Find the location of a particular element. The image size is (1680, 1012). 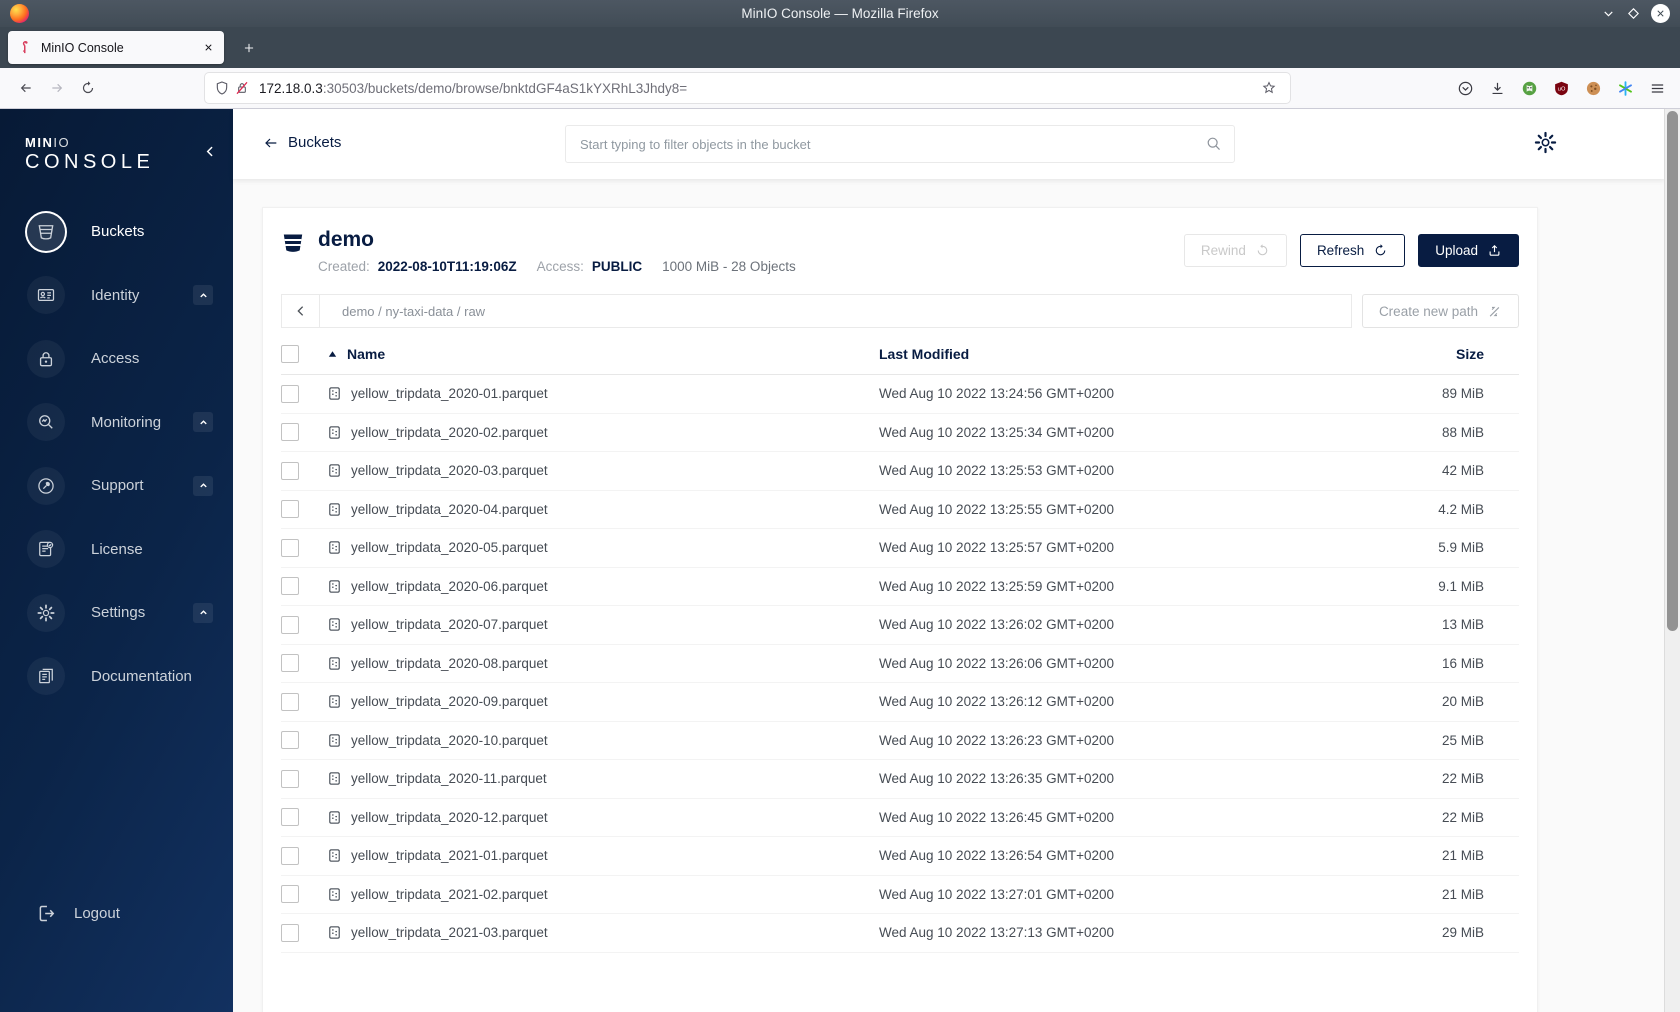

filter-objects-input is located at coordinates (900, 144).